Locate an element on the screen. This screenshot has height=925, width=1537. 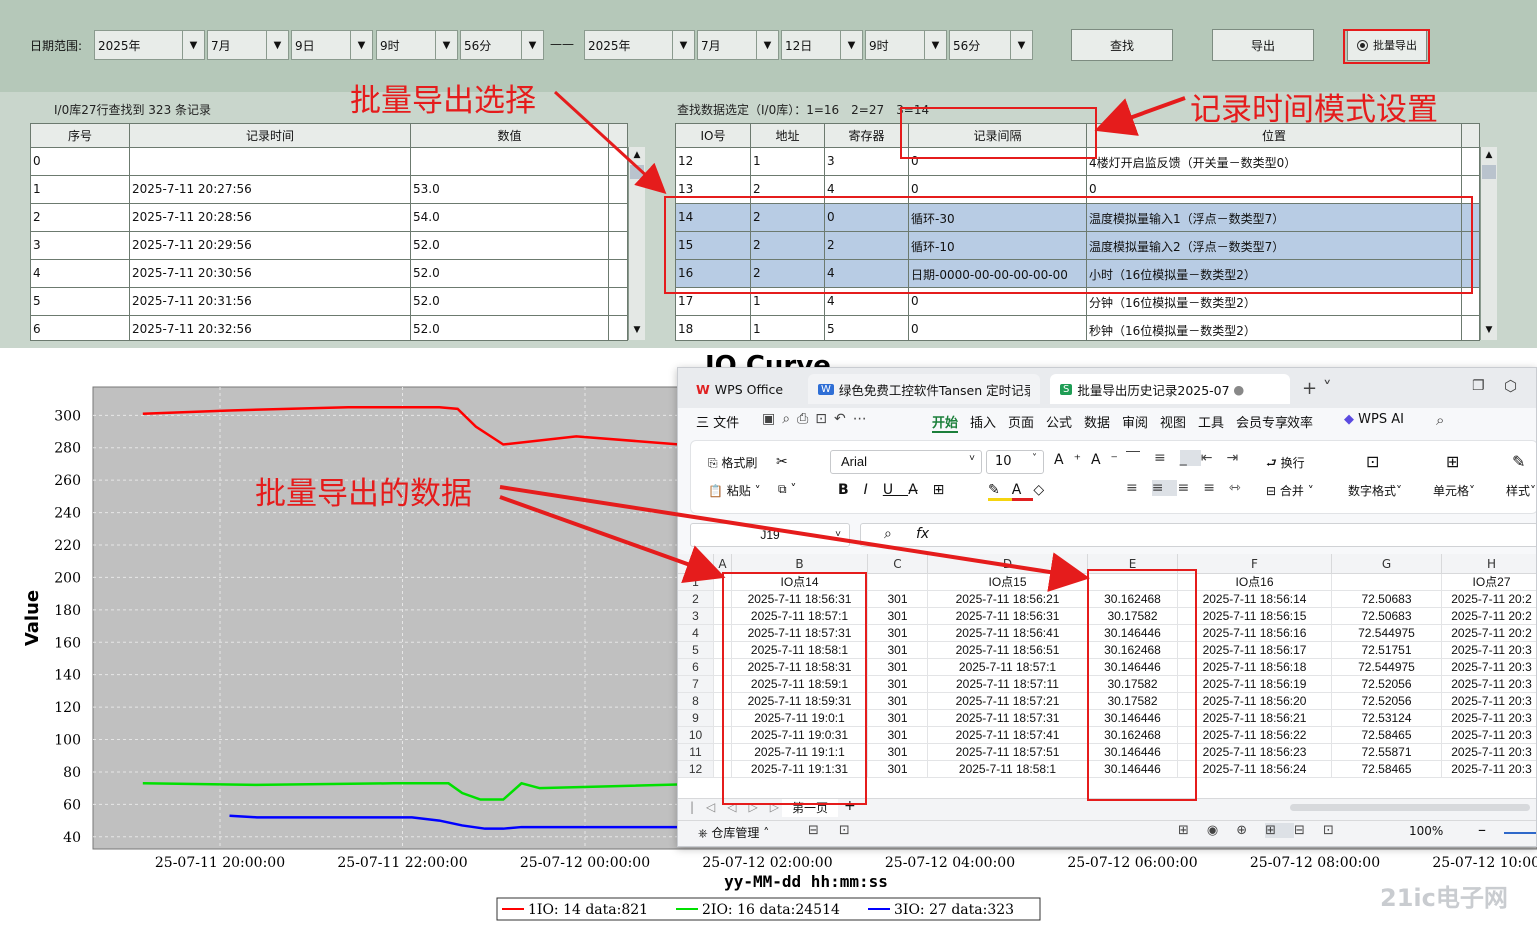
menu-file: 三 文件 is located at coordinates (717, 421).